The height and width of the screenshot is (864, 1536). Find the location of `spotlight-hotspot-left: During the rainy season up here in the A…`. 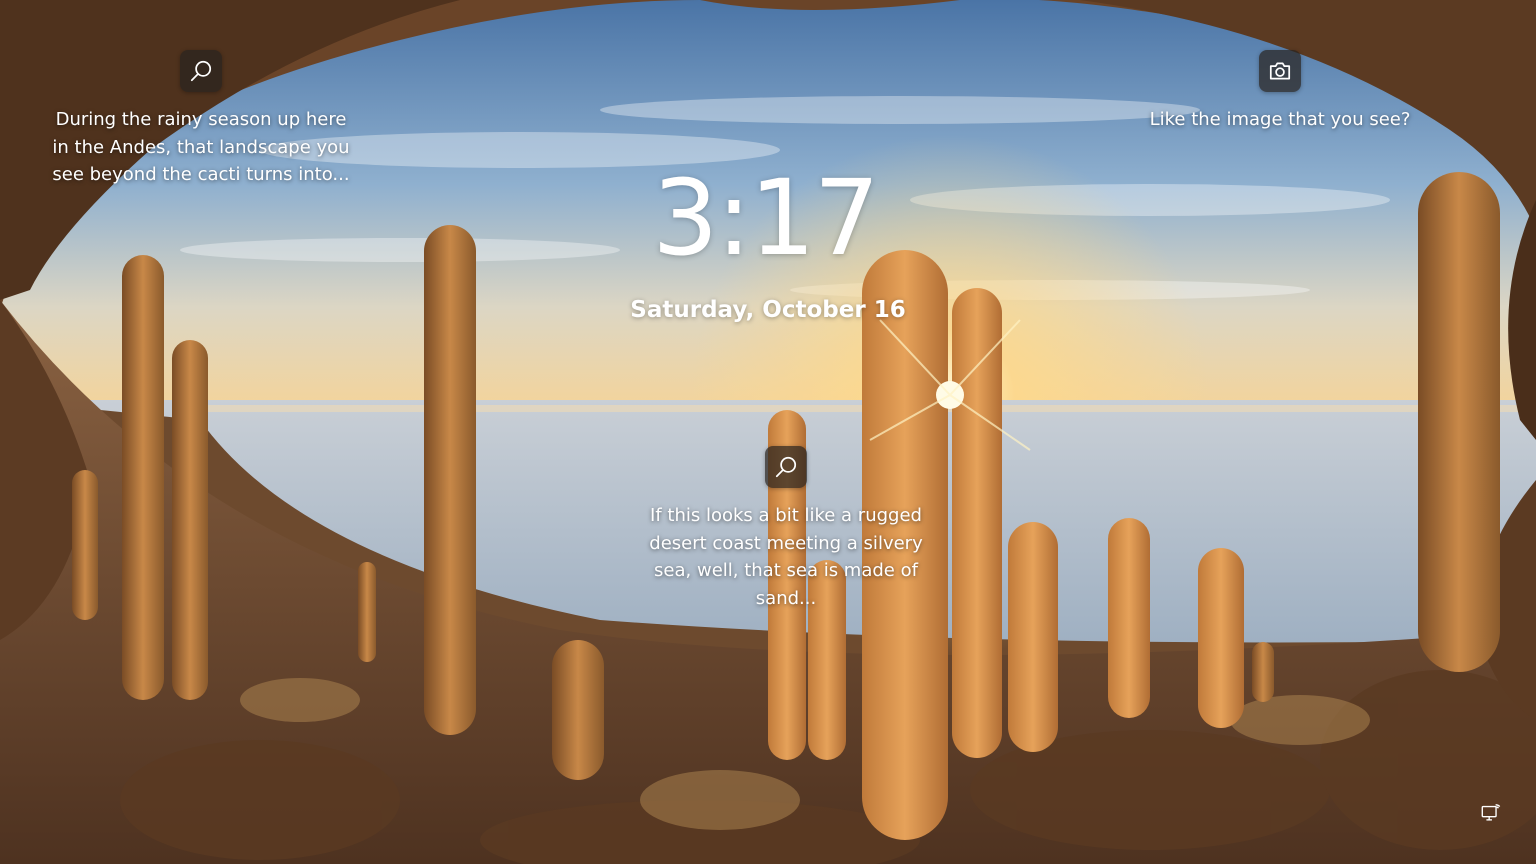

spotlight-hotspot-left: During the rainy season up here in the A… is located at coordinates (201, 119).